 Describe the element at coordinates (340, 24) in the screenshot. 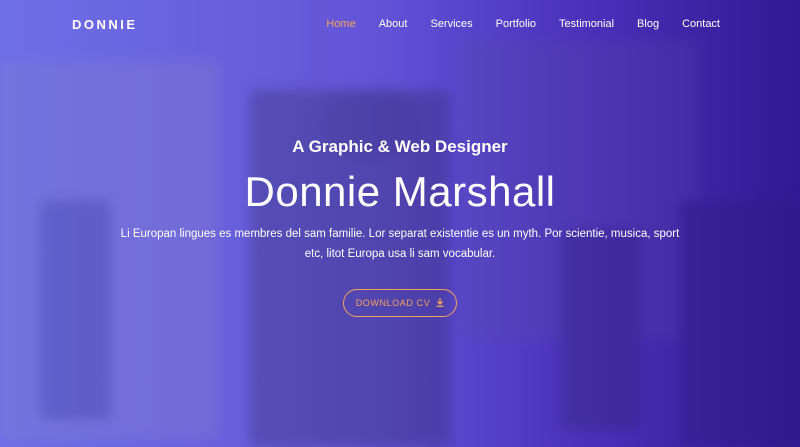

I see `nav-item-home: Home` at that location.